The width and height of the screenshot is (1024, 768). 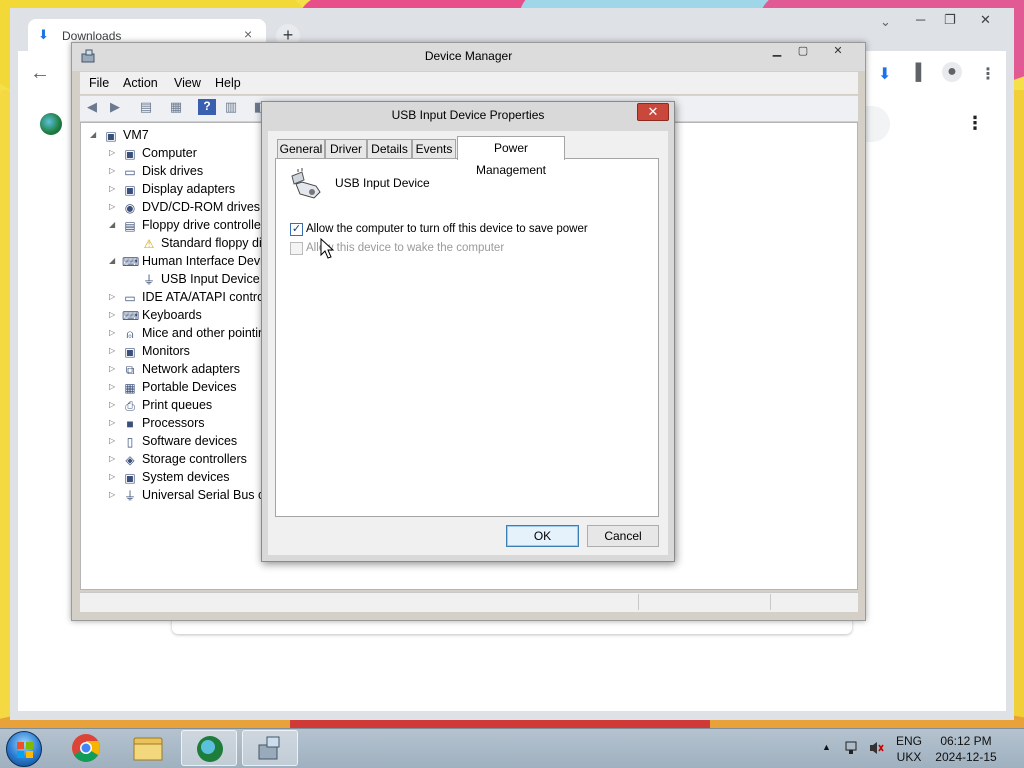 I want to click on folder-icon, so click(x=148, y=749).